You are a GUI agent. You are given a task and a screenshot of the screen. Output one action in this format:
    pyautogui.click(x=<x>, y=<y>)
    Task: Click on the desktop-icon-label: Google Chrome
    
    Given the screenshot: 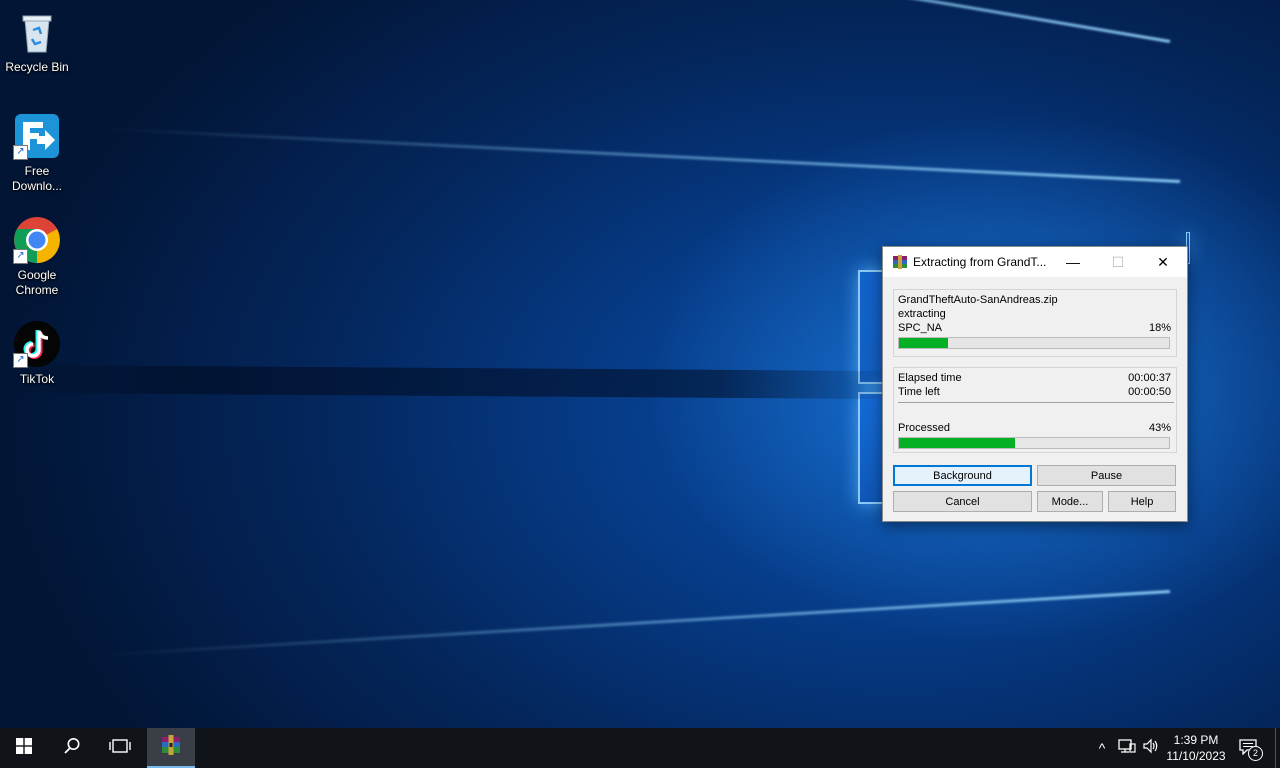 What is the action you would take?
    pyautogui.click(x=37, y=282)
    